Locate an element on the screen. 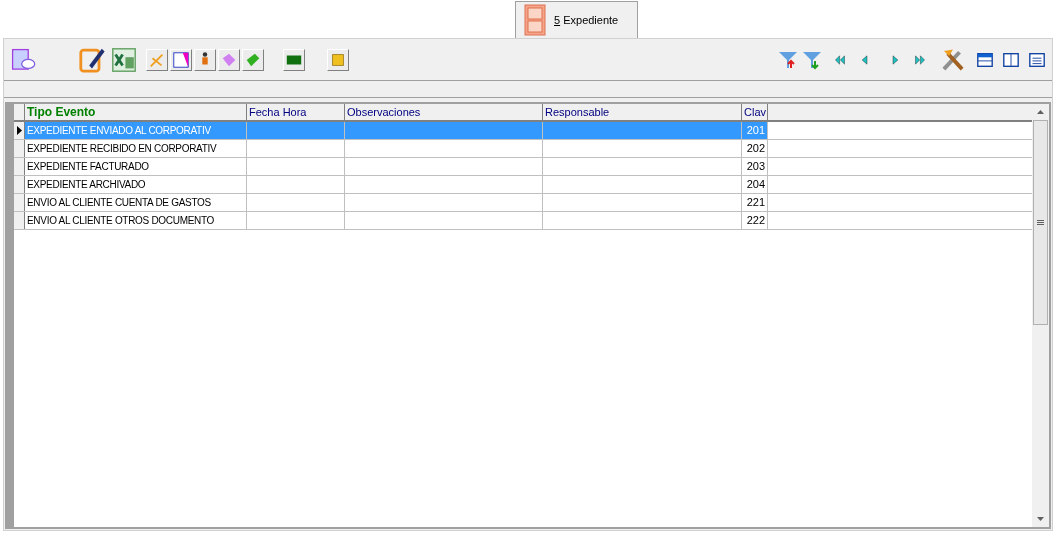  table-cell: 203 is located at coordinates (755, 166).